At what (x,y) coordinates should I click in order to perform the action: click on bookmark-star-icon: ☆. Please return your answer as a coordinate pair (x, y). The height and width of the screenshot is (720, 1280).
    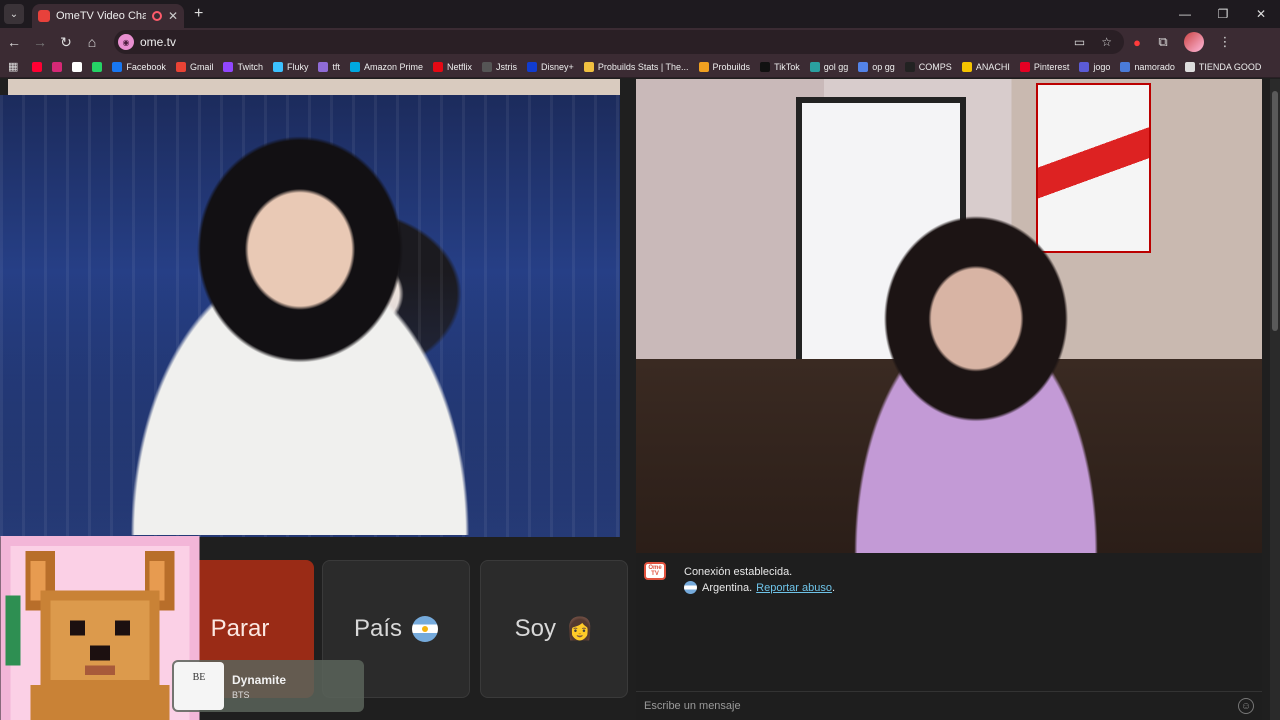
    Looking at the image, I should click on (1106, 42).